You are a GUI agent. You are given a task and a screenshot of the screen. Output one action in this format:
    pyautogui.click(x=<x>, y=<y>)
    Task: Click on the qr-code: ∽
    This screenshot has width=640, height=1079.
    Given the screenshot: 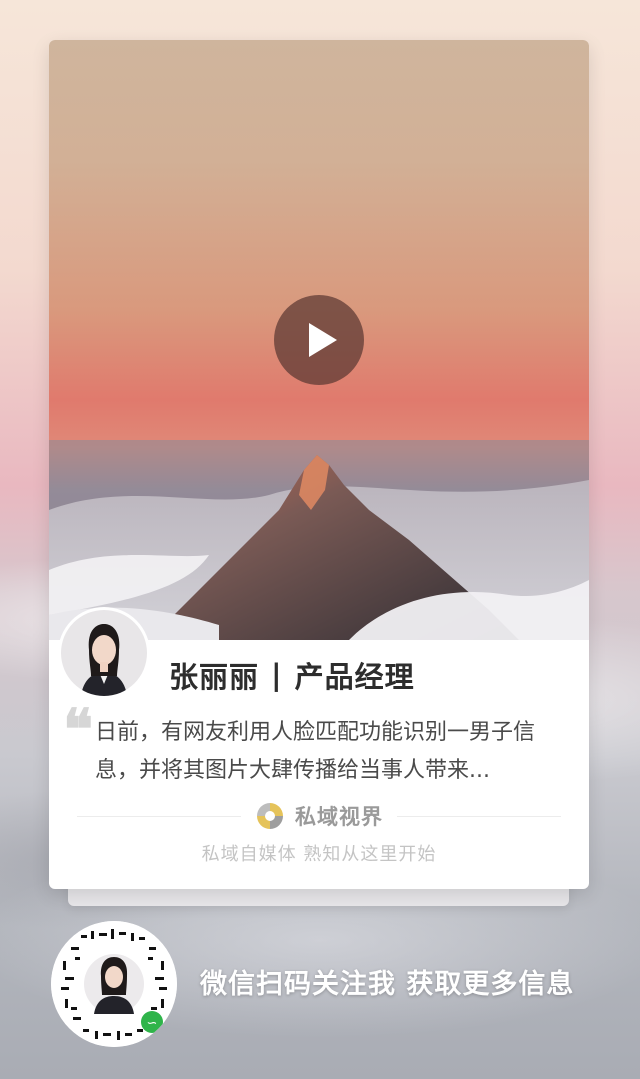 What is the action you would take?
    pyautogui.click(x=114, y=984)
    